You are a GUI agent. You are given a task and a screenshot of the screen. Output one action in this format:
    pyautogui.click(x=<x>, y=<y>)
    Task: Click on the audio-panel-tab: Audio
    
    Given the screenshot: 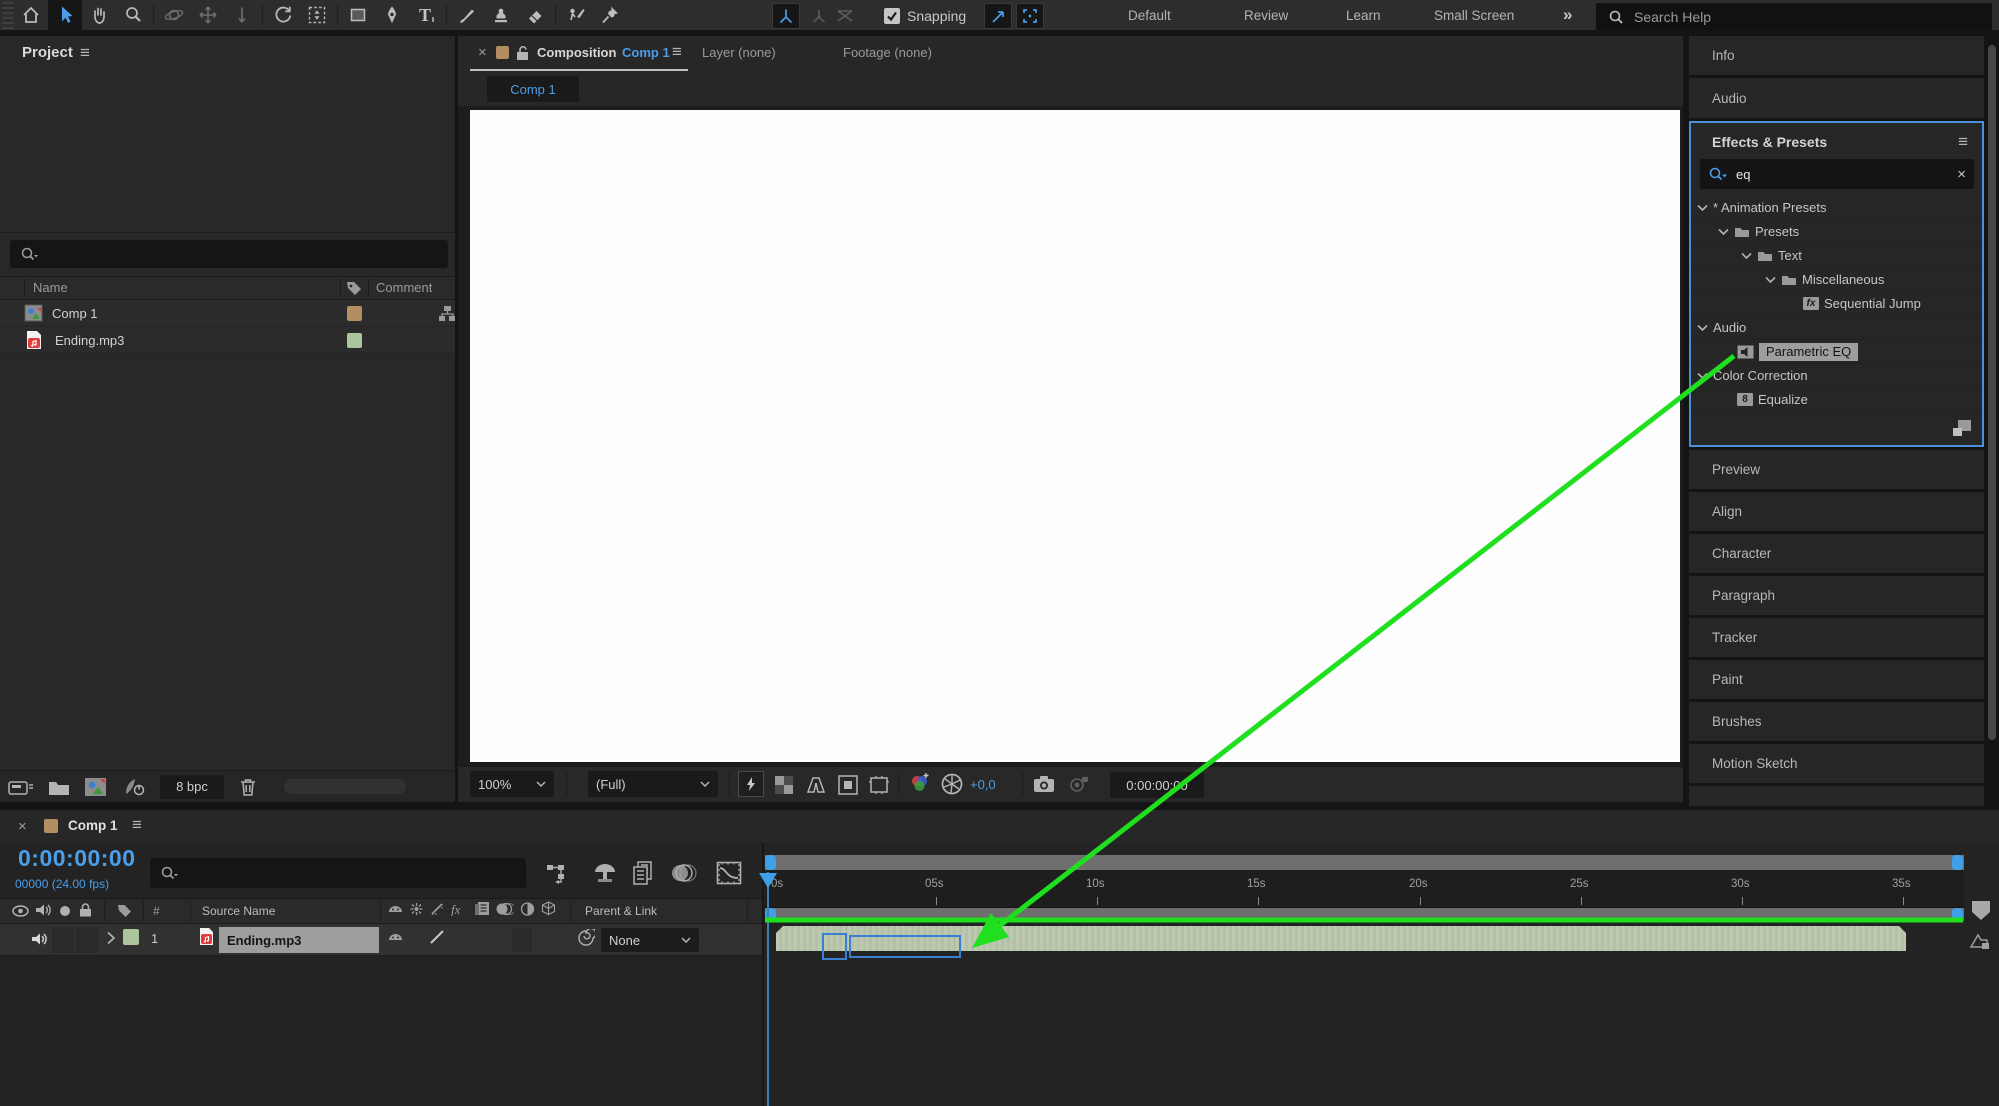 What is the action you would take?
    pyautogui.click(x=1836, y=98)
    